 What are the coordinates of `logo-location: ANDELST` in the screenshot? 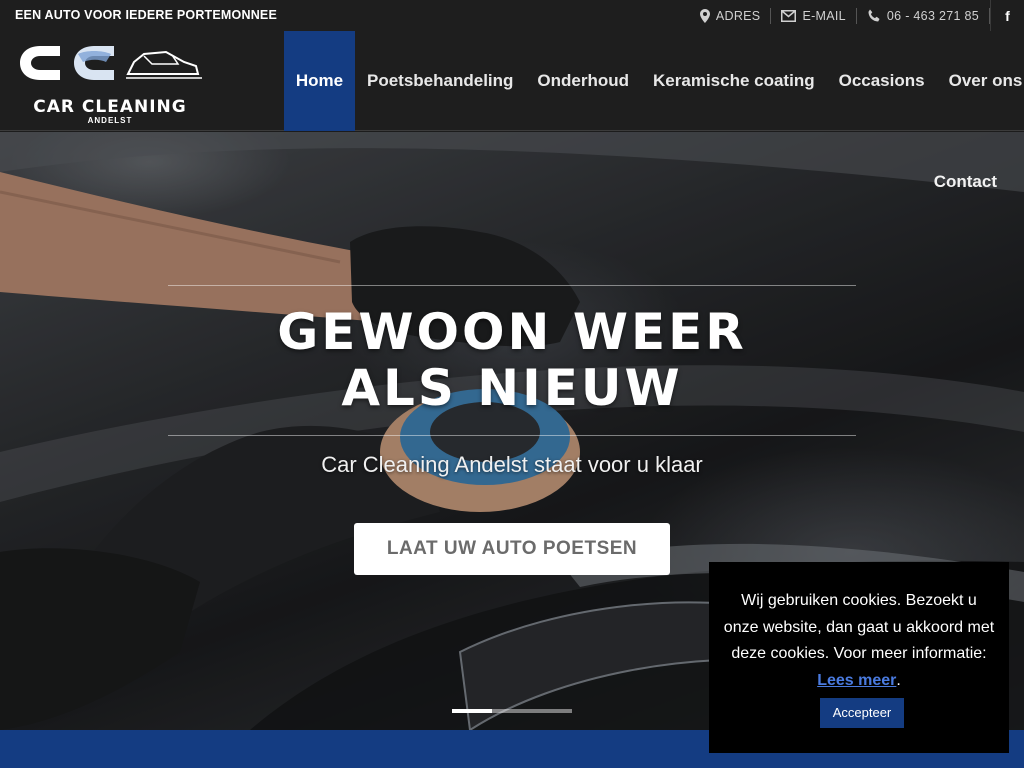 It's located at (110, 120).